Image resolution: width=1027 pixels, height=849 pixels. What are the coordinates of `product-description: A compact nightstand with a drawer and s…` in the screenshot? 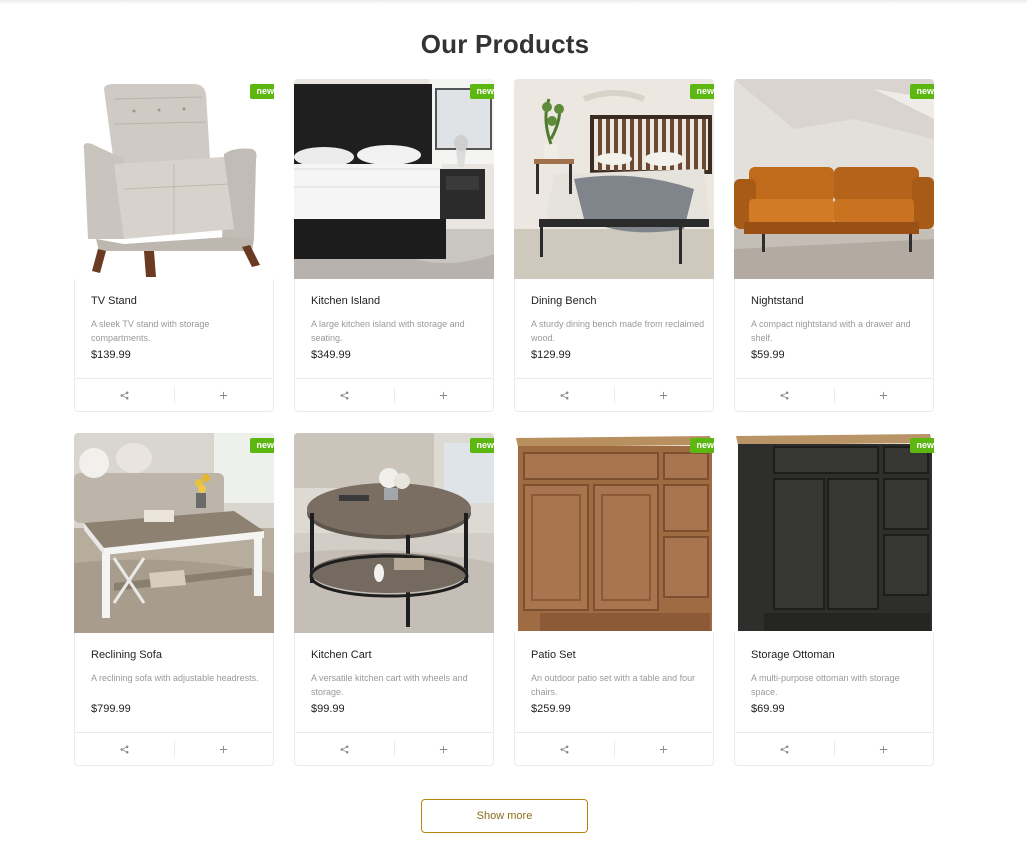 It's located at (831, 331).